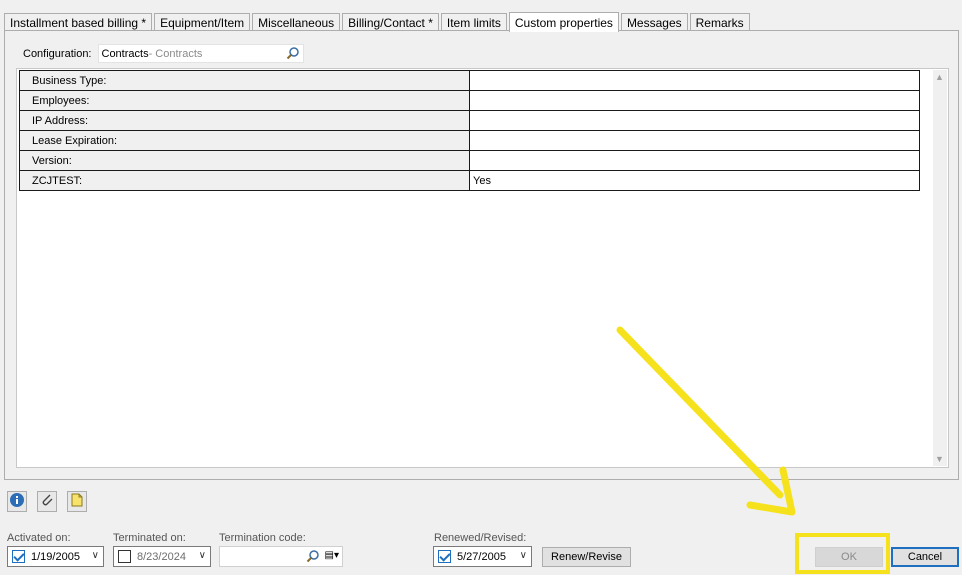  I want to click on table-row: Business Type:, so click(469, 80).